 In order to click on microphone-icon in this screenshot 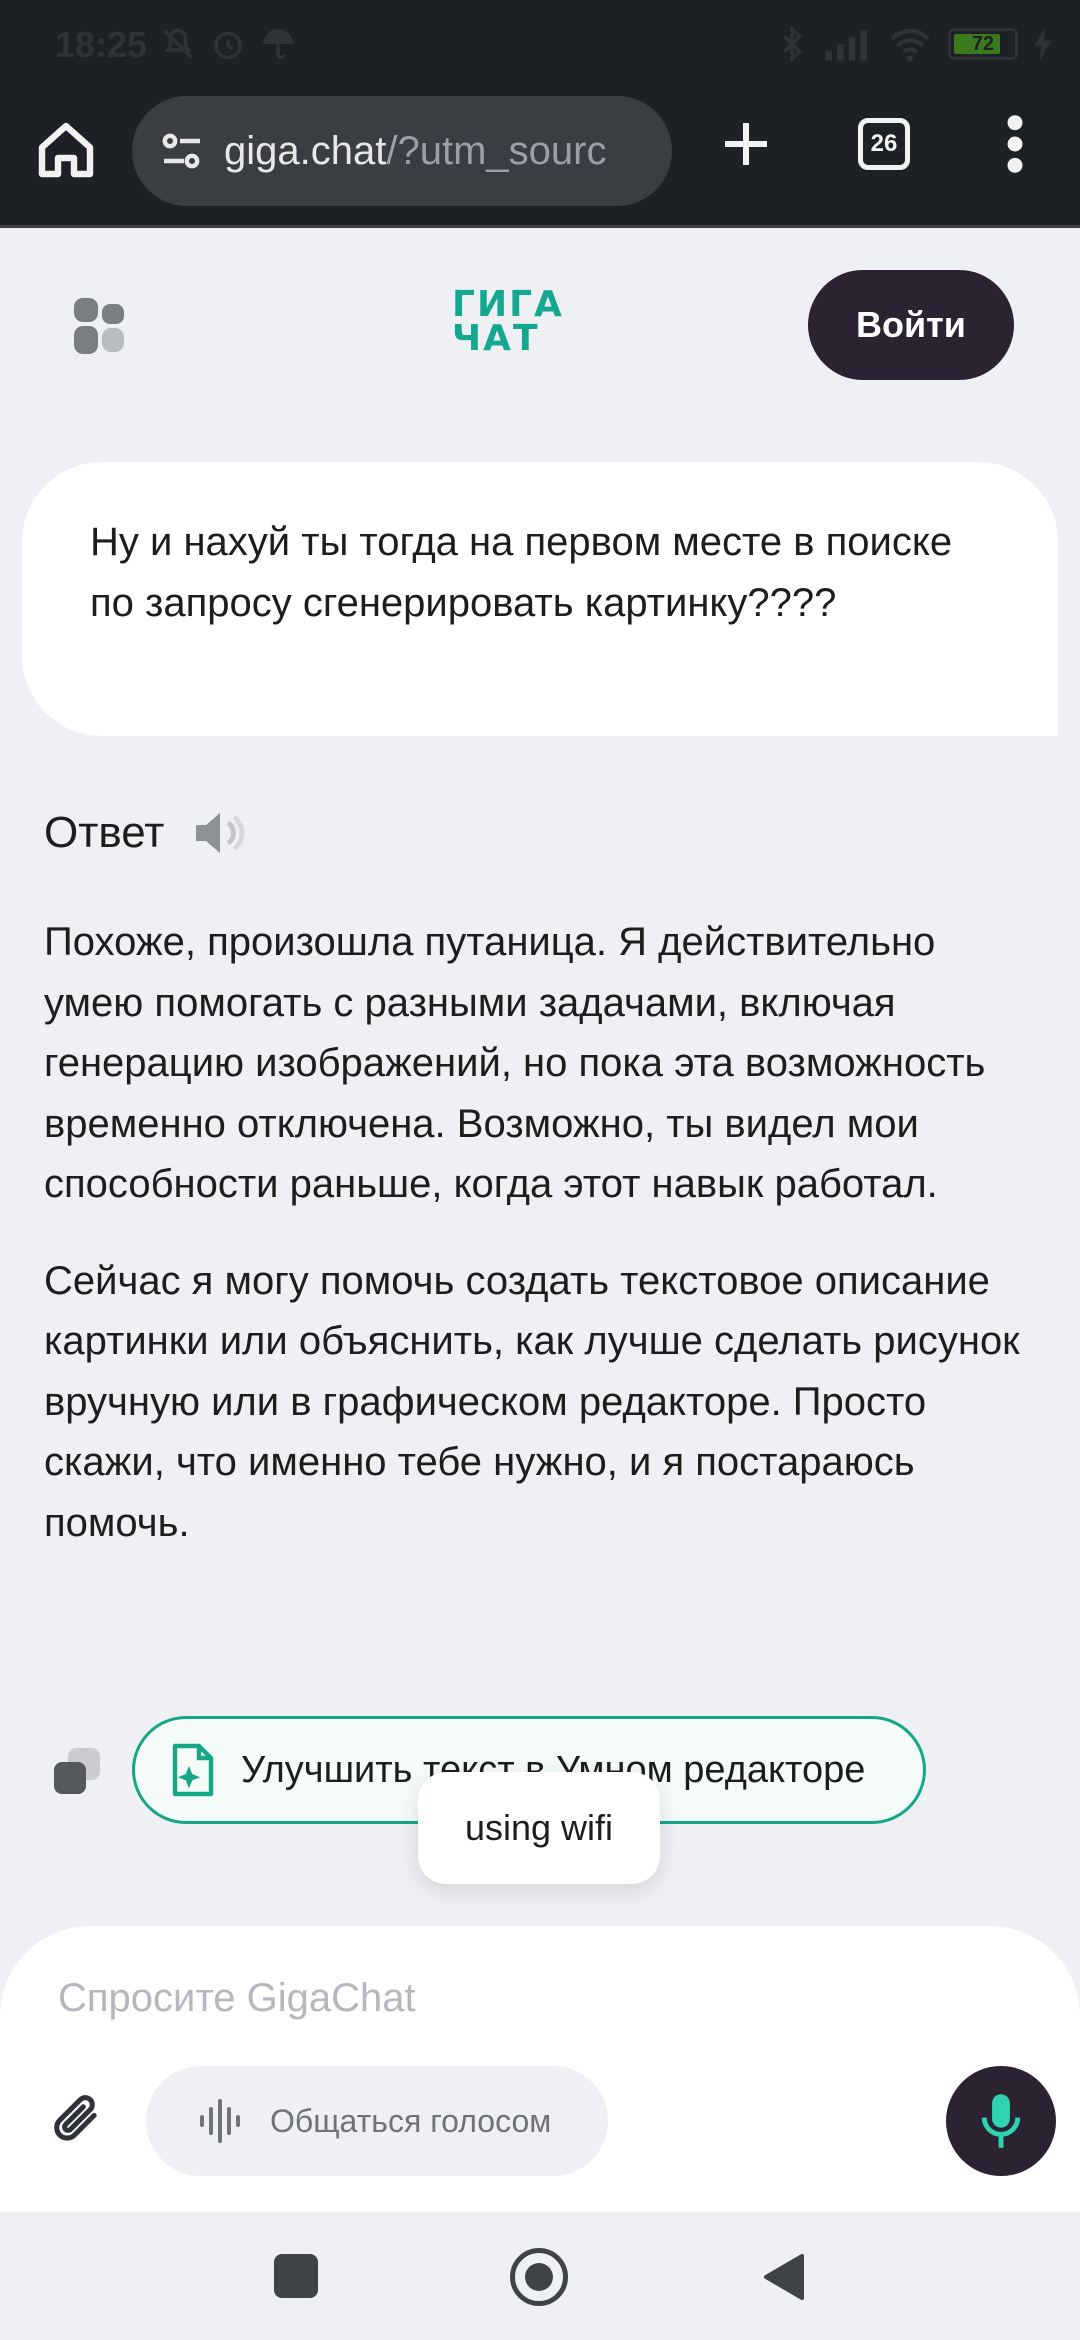, I will do `click(1001, 2121)`.